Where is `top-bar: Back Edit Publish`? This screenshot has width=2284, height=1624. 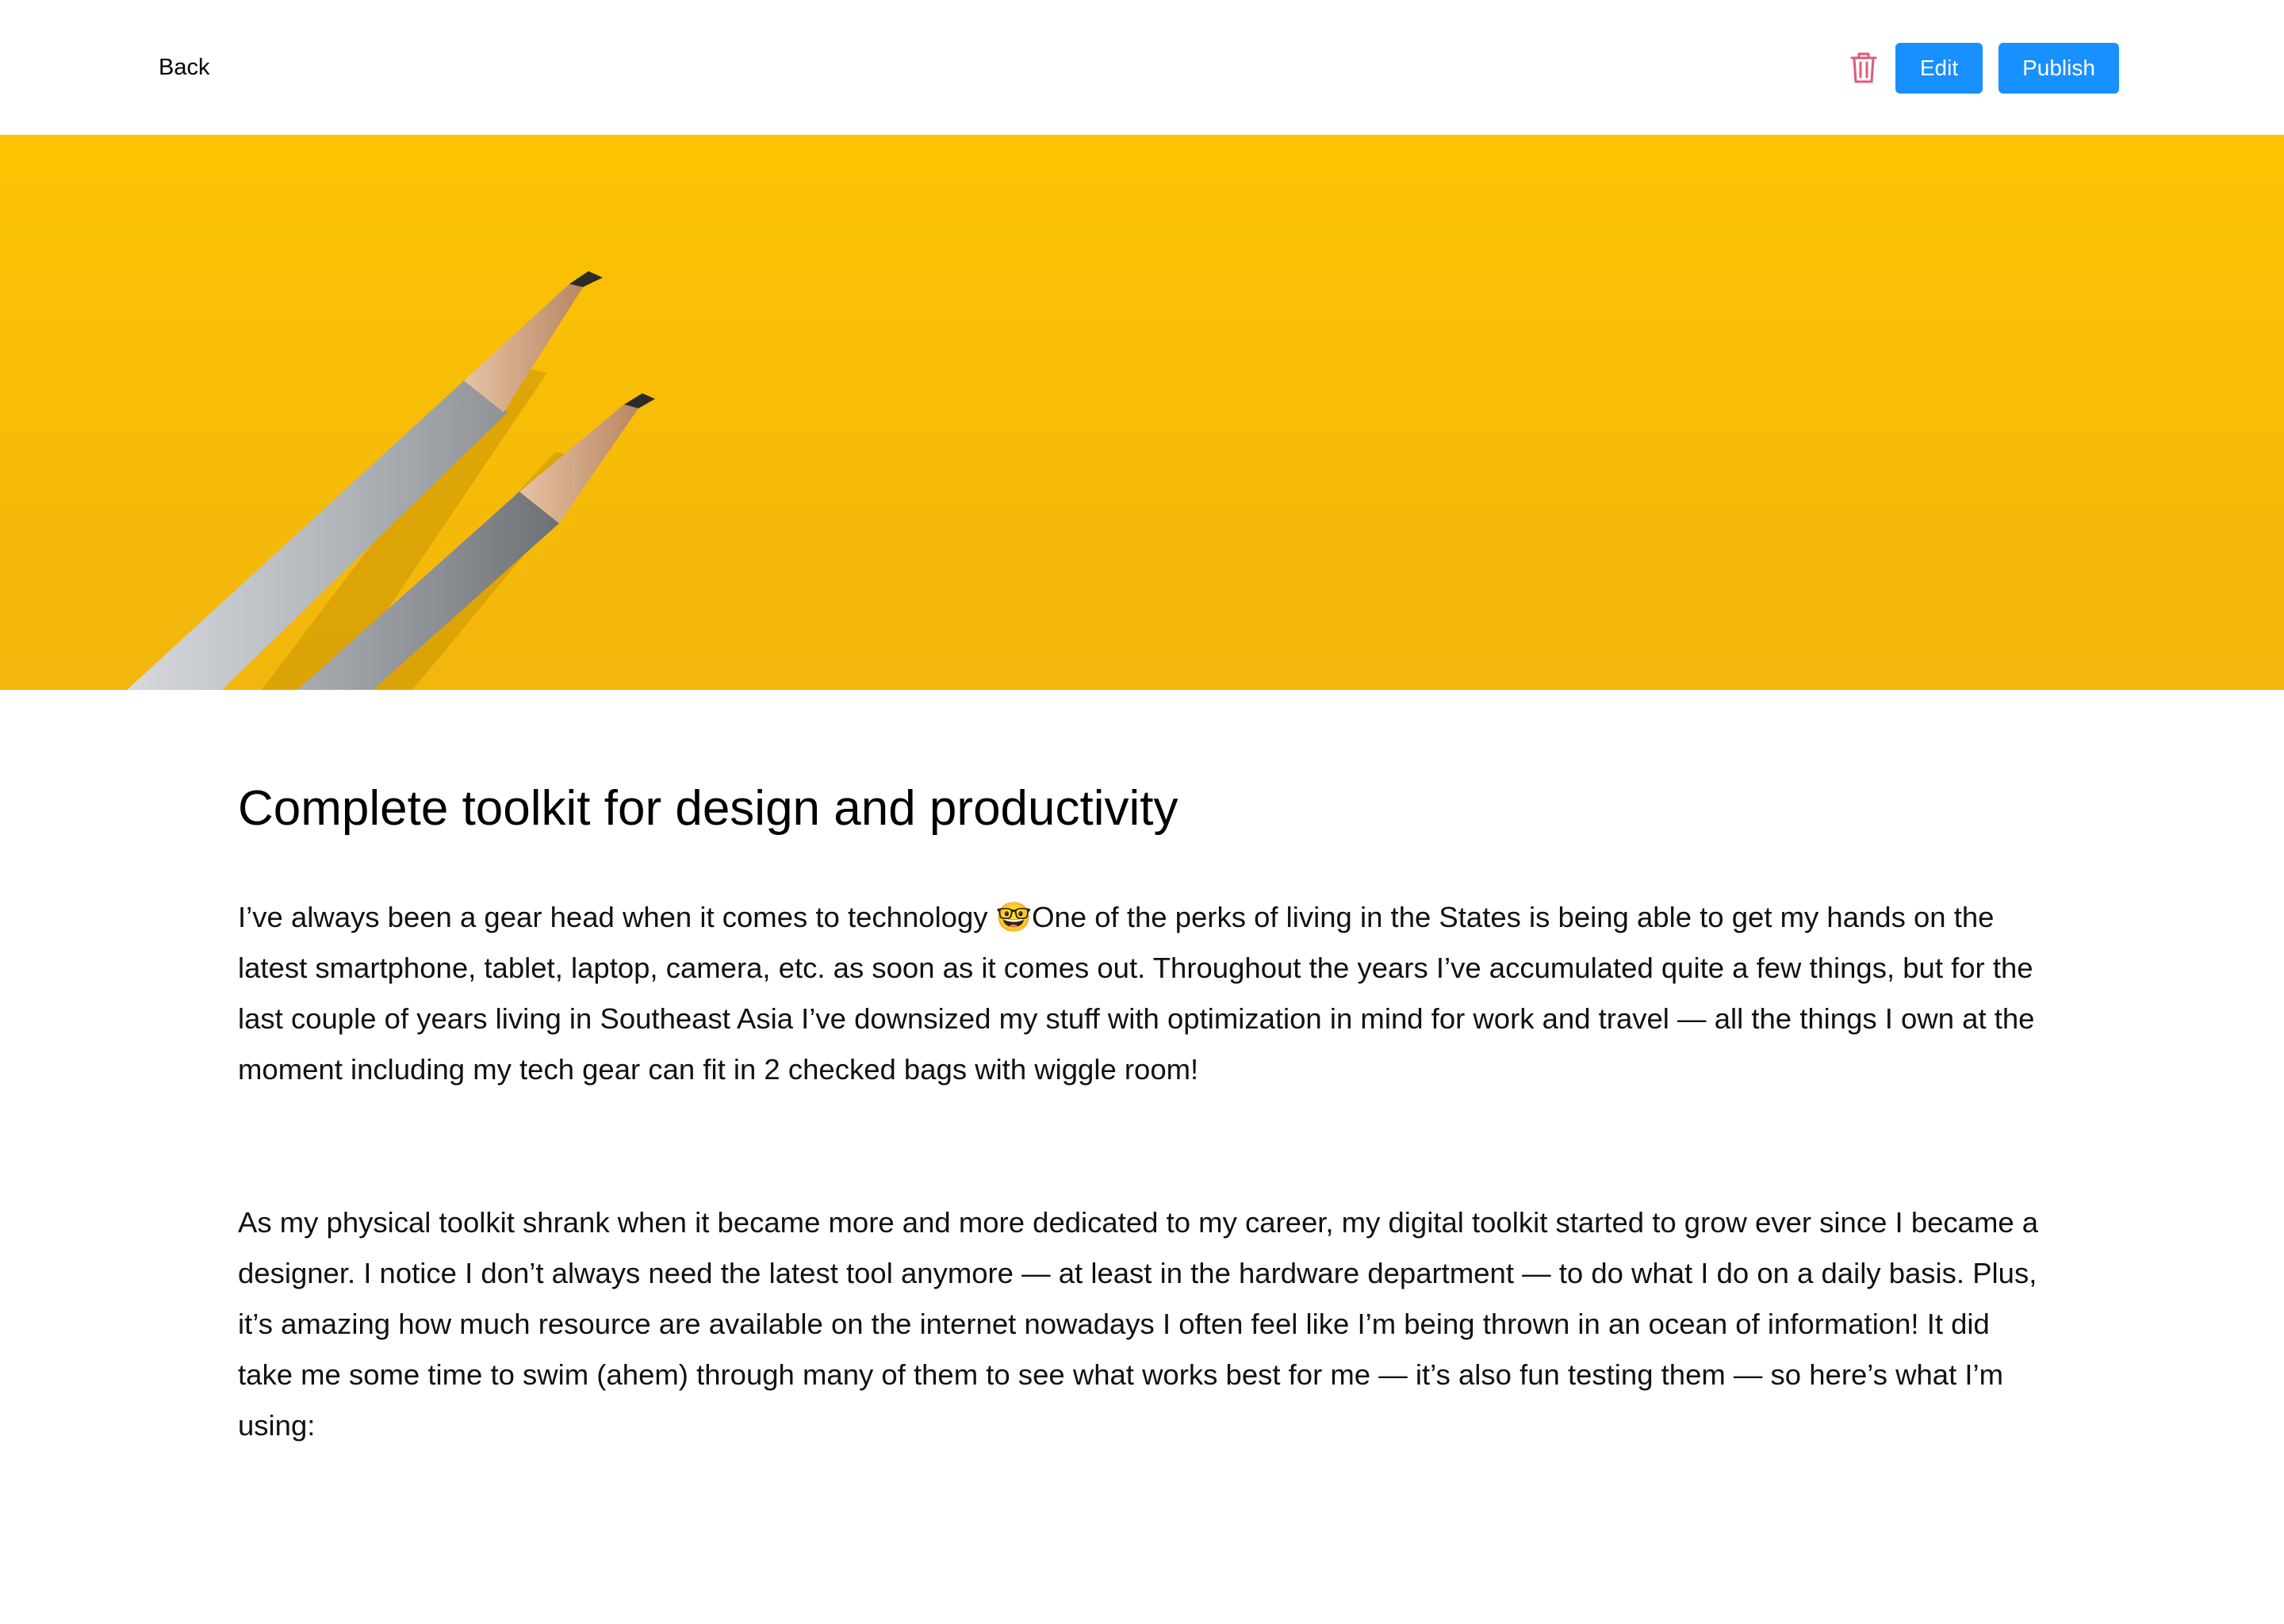 top-bar: Back Edit Publish is located at coordinates (1142, 67).